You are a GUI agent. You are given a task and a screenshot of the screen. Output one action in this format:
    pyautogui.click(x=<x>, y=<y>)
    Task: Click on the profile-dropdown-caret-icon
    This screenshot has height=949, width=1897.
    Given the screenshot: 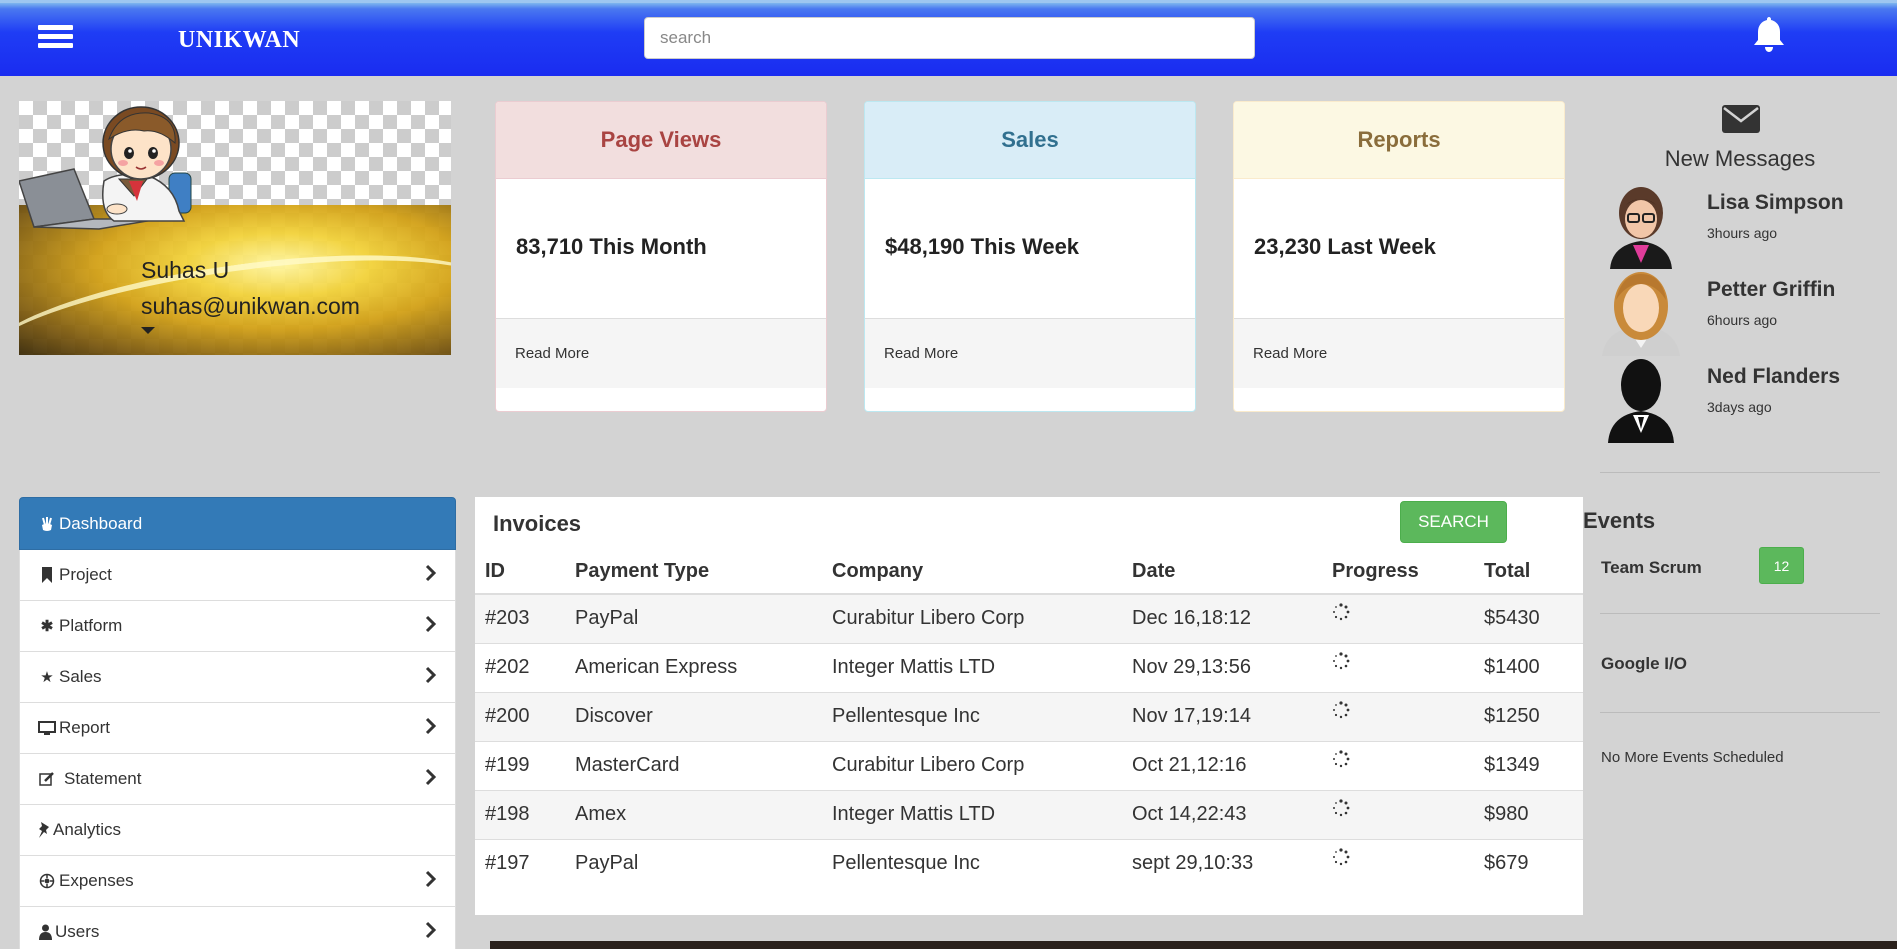 What is the action you would take?
    pyautogui.click(x=148, y=330)
    